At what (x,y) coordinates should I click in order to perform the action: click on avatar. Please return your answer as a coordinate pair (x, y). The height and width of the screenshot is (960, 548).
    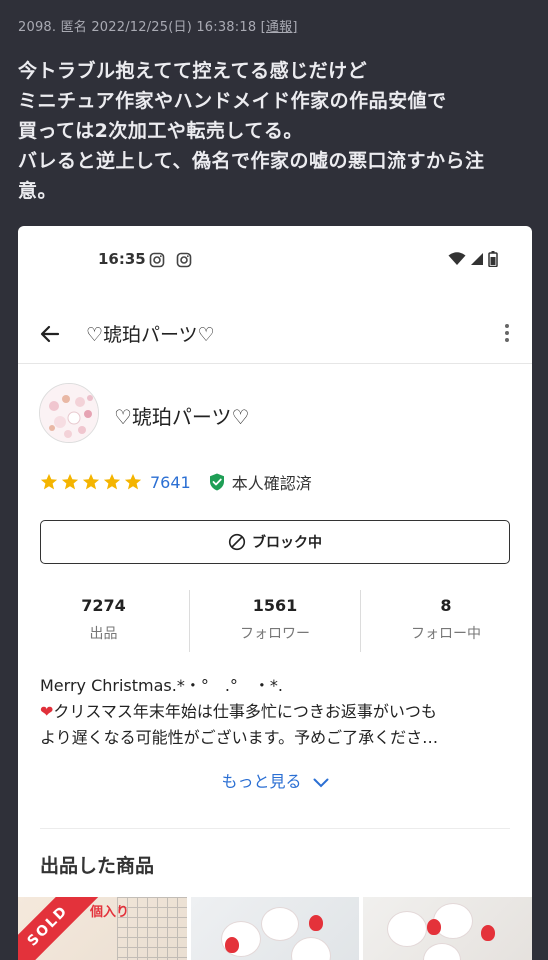
    Looking at the image, I should click on (69, 413).